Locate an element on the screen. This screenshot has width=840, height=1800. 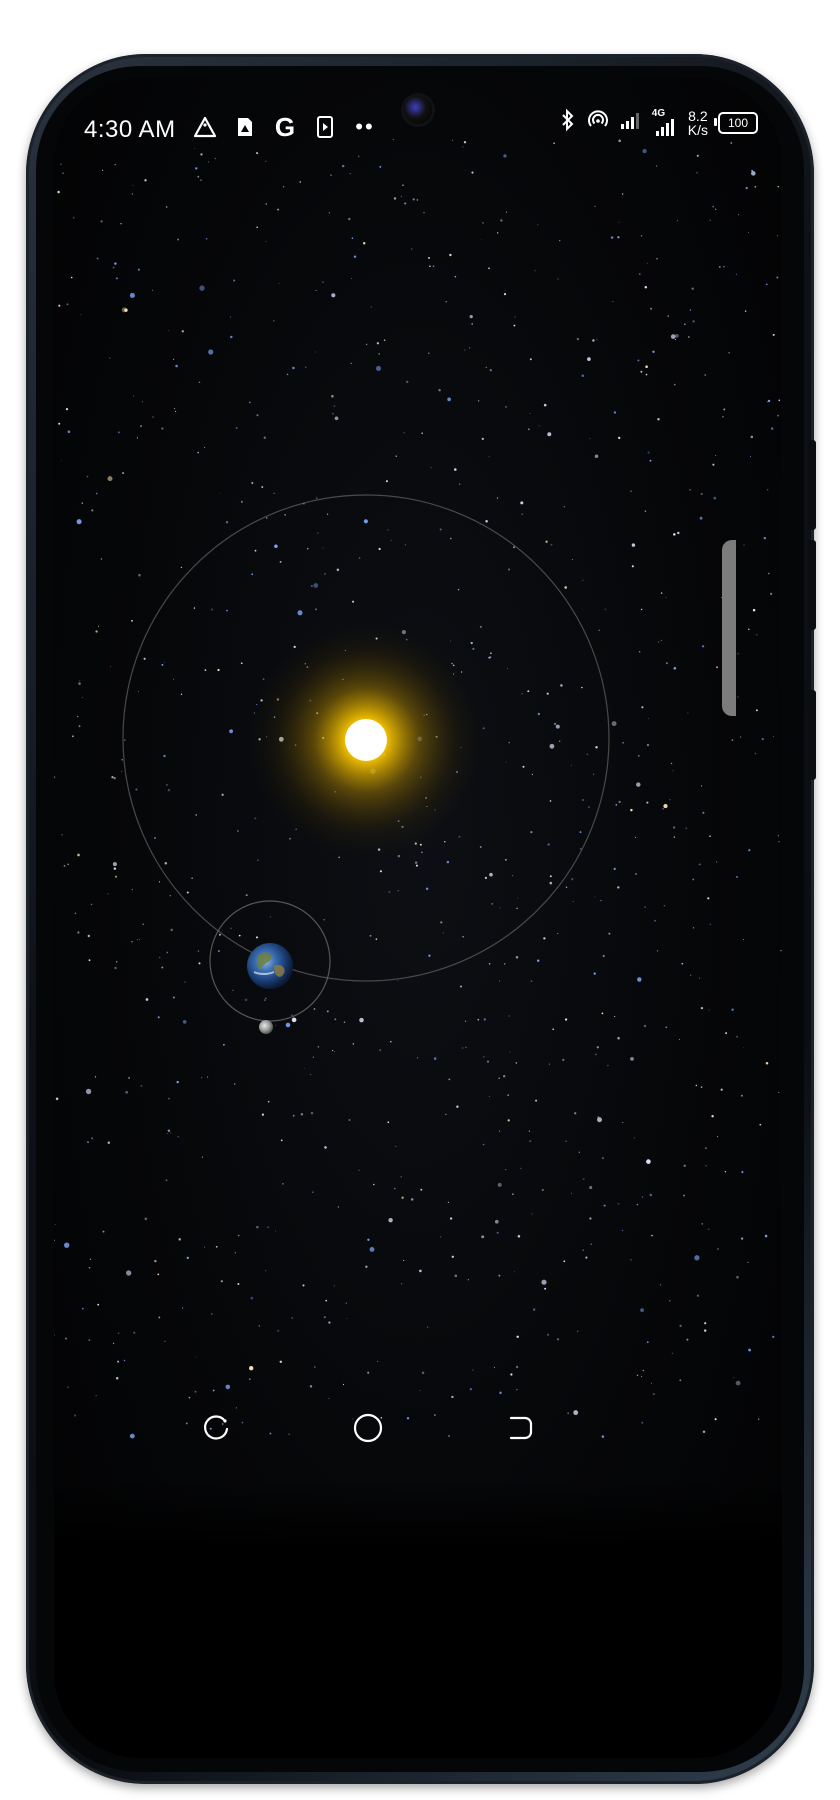
earth is located at coordinates (270, 966).